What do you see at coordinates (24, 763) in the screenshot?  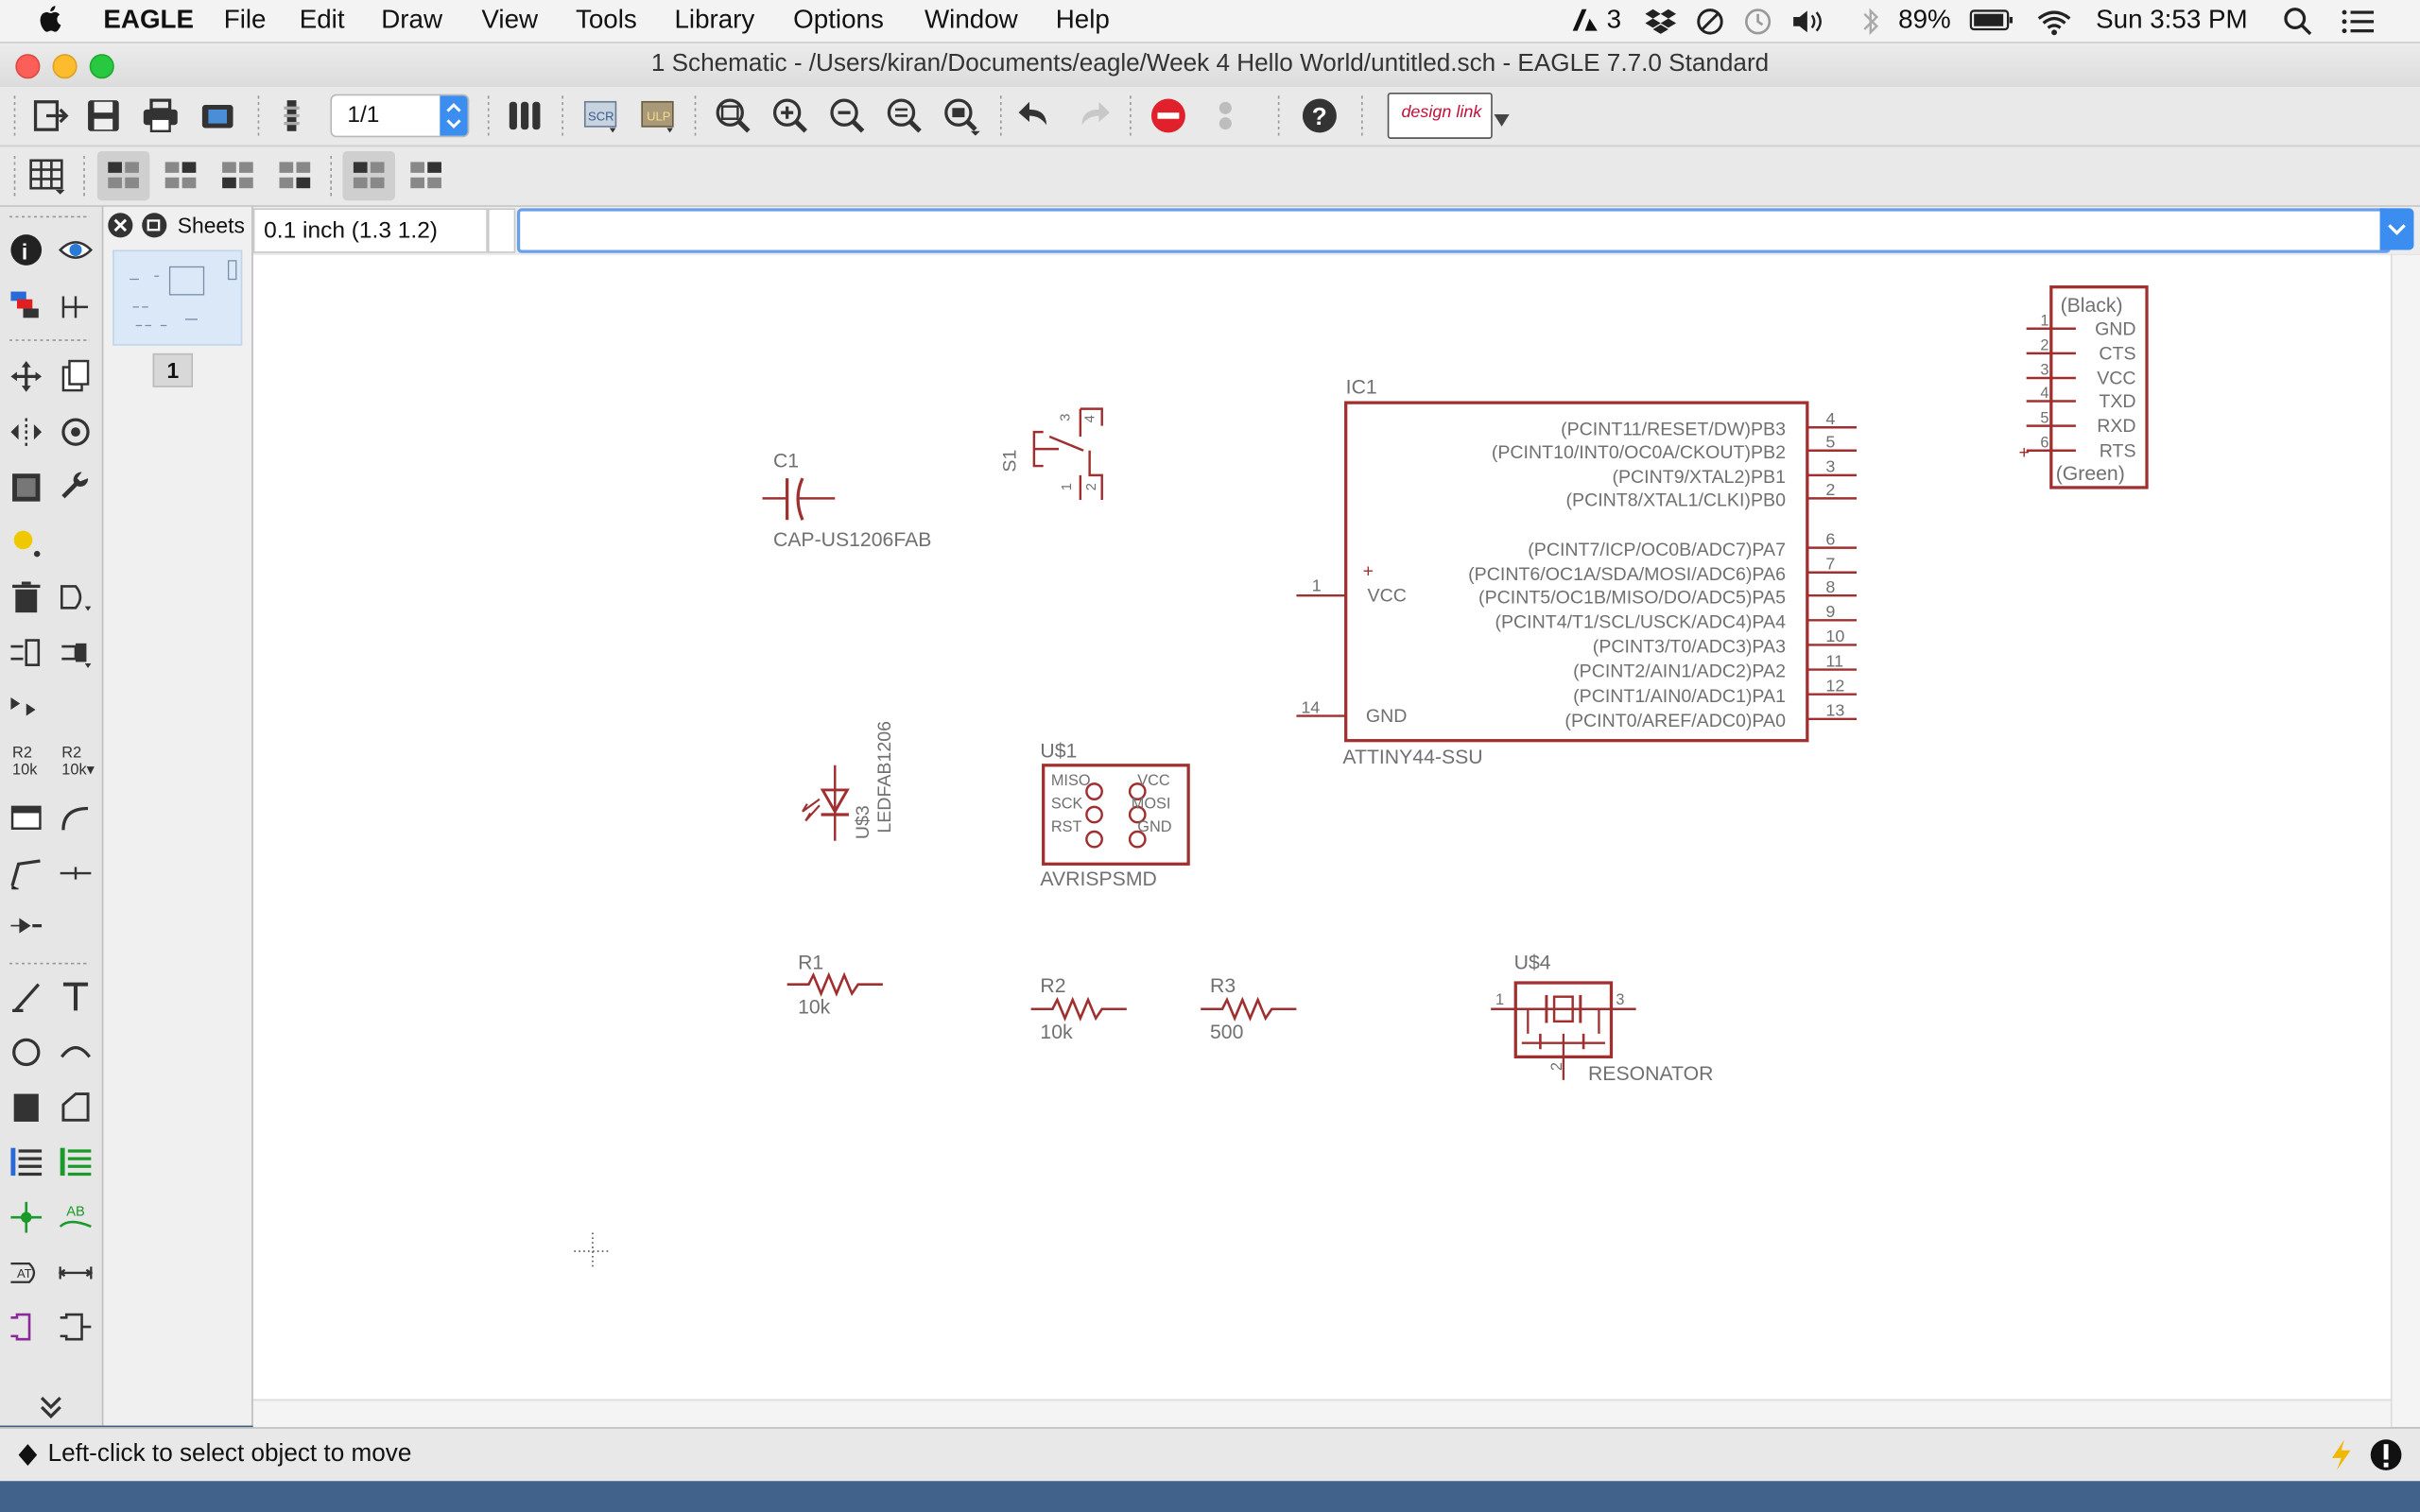 I see `name-tool-icon: R2 10k` at bounding box center [24, 763].